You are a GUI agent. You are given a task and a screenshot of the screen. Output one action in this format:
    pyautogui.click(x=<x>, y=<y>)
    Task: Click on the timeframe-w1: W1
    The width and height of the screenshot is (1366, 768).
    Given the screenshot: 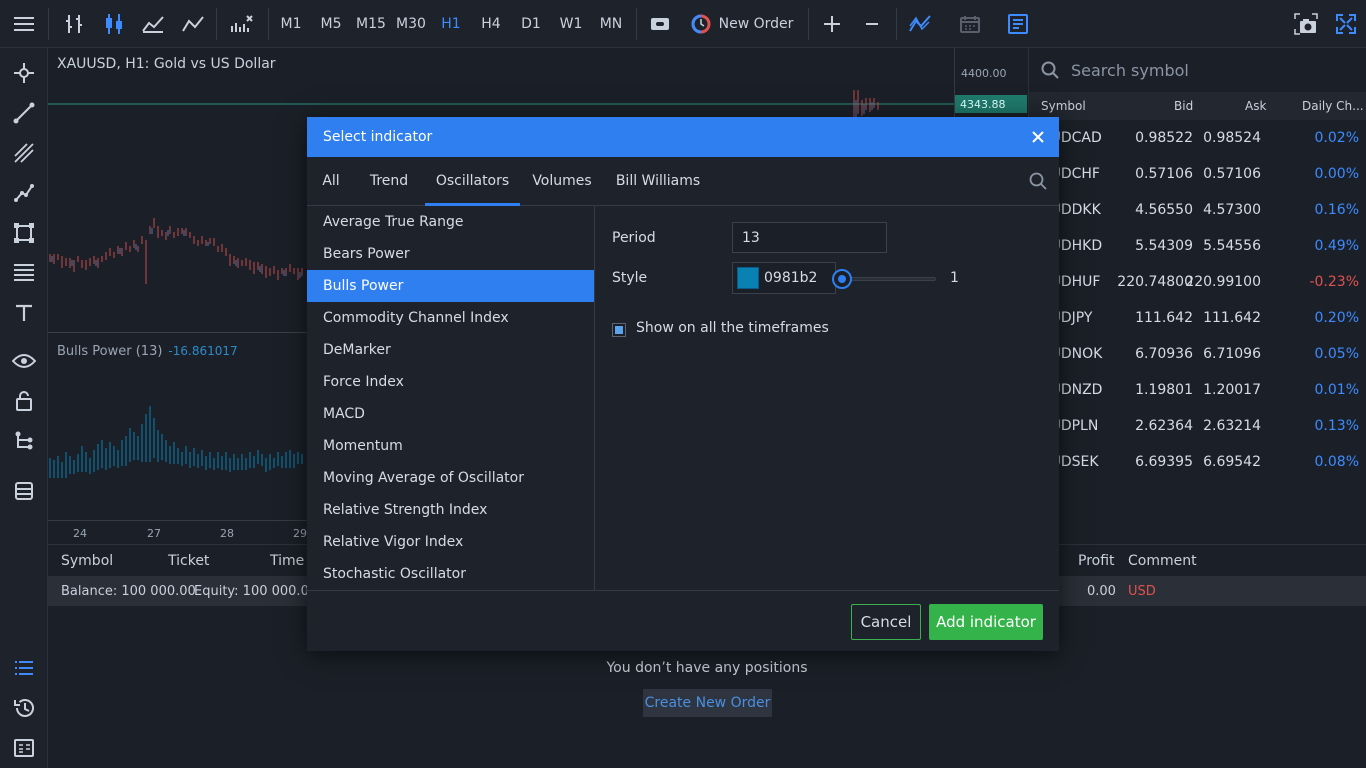 What is the action you would take?
    pyautogui.click(x=571, y=24)
    